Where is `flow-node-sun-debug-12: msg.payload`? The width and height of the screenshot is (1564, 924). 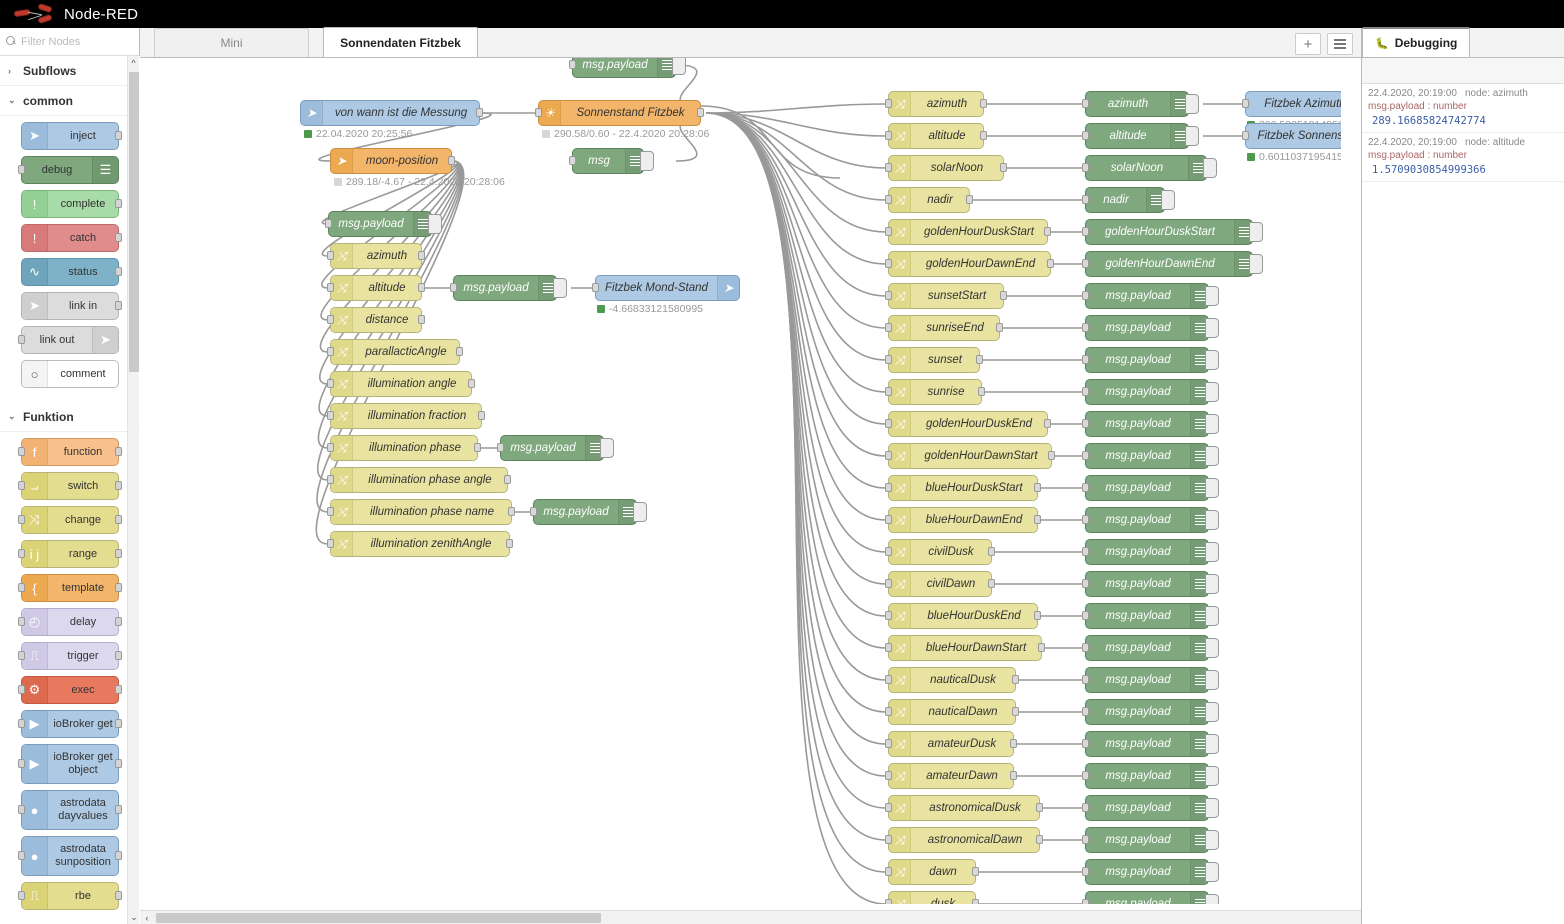 flow-node-sun-debug-12: msg.payload is located at coordinates (1150, 488).